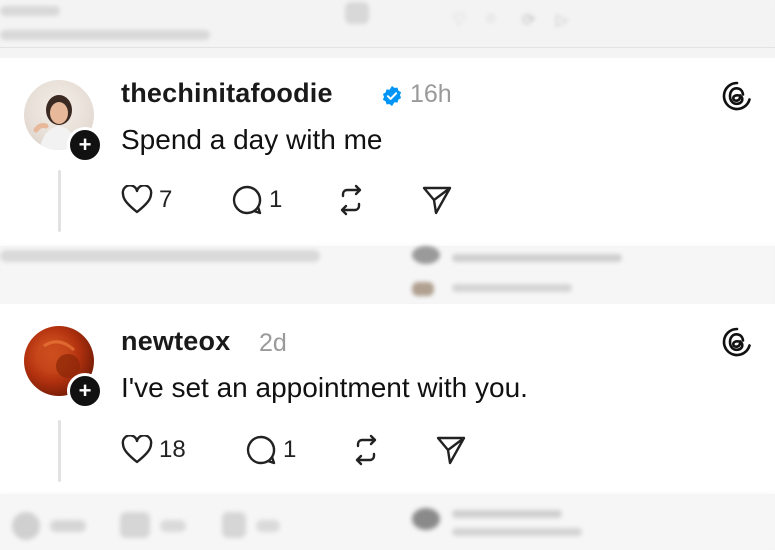  Describe the element at coordinates (153, 450) in the screenshot. I see `like-button: 18` at that location.